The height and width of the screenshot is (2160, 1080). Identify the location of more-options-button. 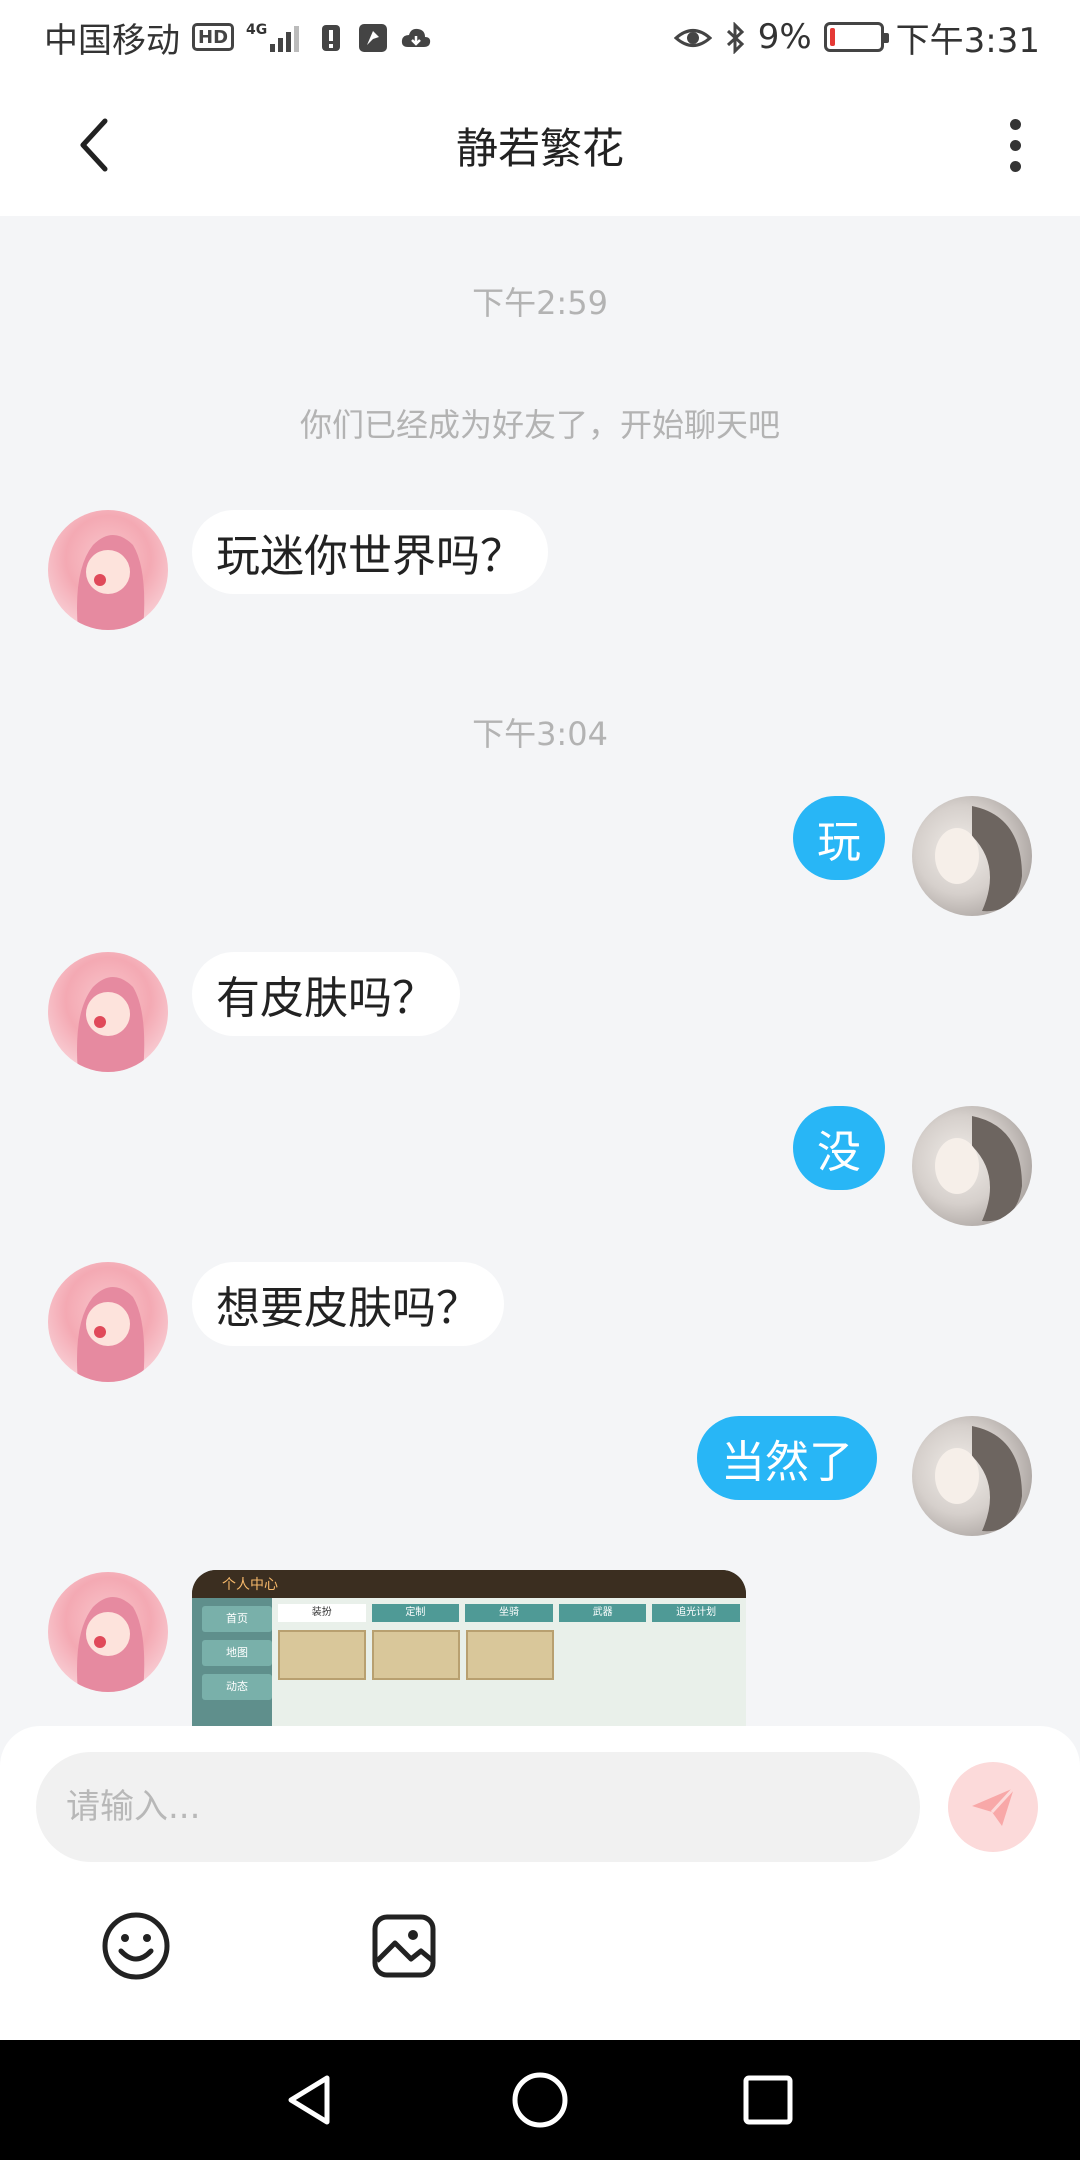
(1015, 145).